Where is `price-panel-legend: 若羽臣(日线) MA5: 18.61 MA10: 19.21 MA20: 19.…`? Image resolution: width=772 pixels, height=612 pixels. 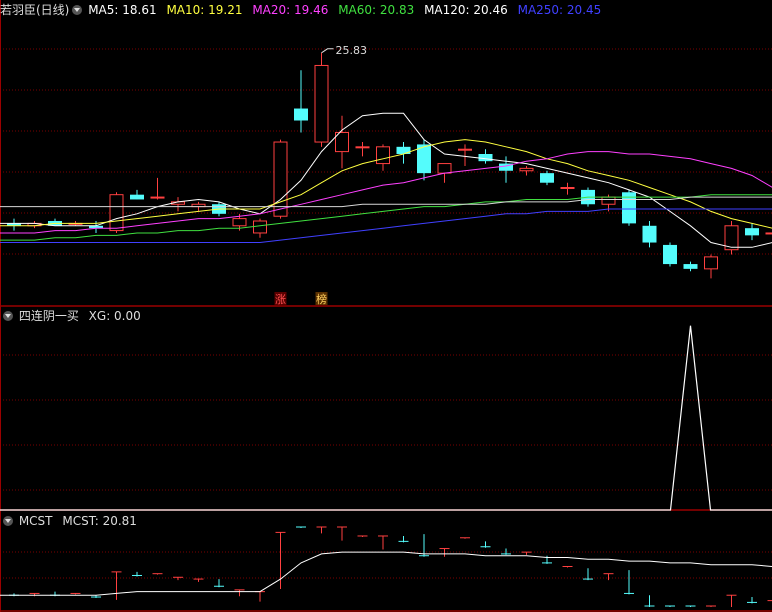 price-panel-legend: 若羽臣(日线) MA5: 18.61 MA10: 19.21 MA20: 19.… is located at coordinates (303, 10).